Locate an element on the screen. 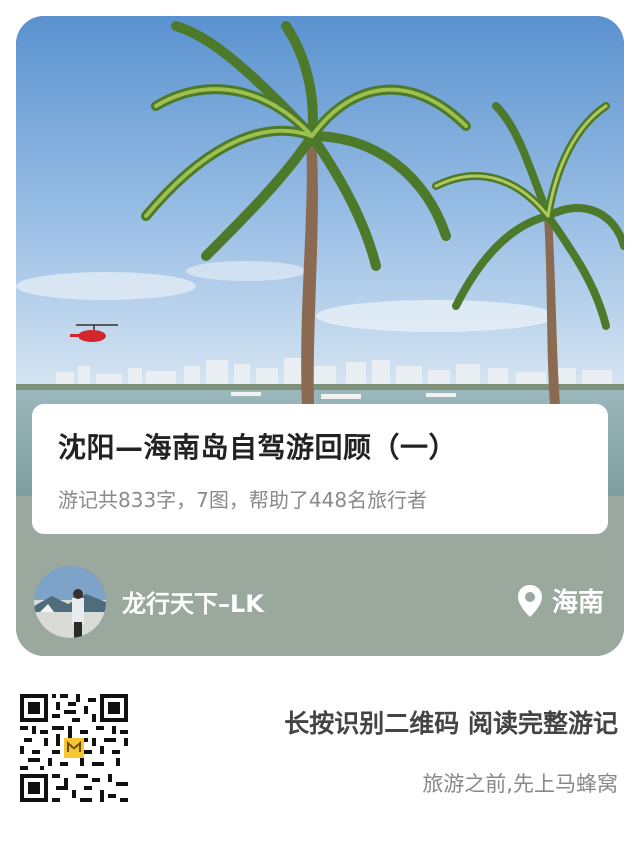 The width and height of the screenshot is (640, 843). author-name: 龙行天下–LK is located at coordinates (193, 601).